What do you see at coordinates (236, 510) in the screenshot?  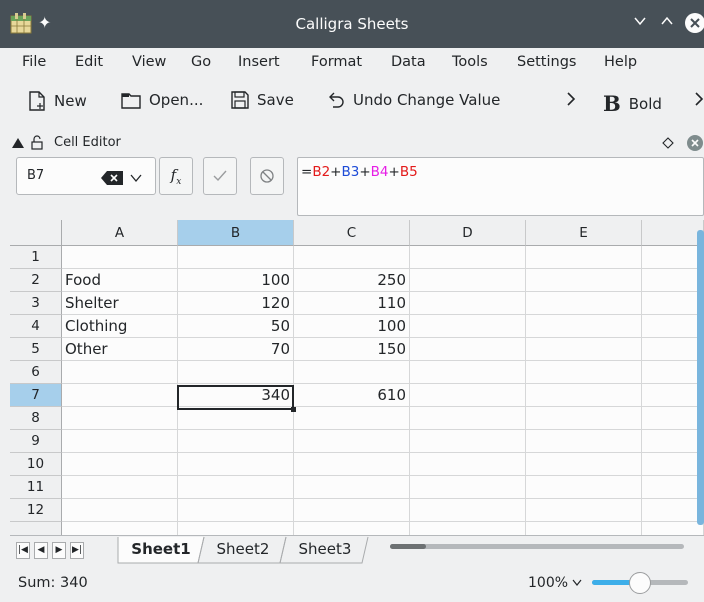 I see `cell-b12` at bounding box center [236, 510].